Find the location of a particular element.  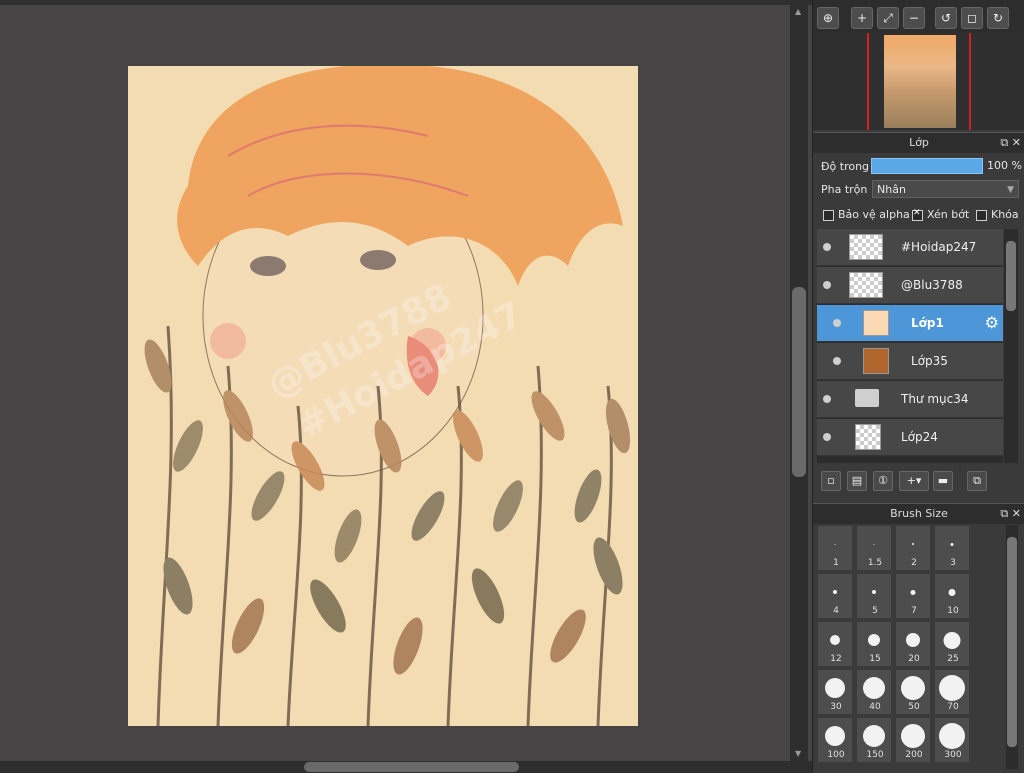

brush-size-cell: 150 is located at coordinates (874, 740).